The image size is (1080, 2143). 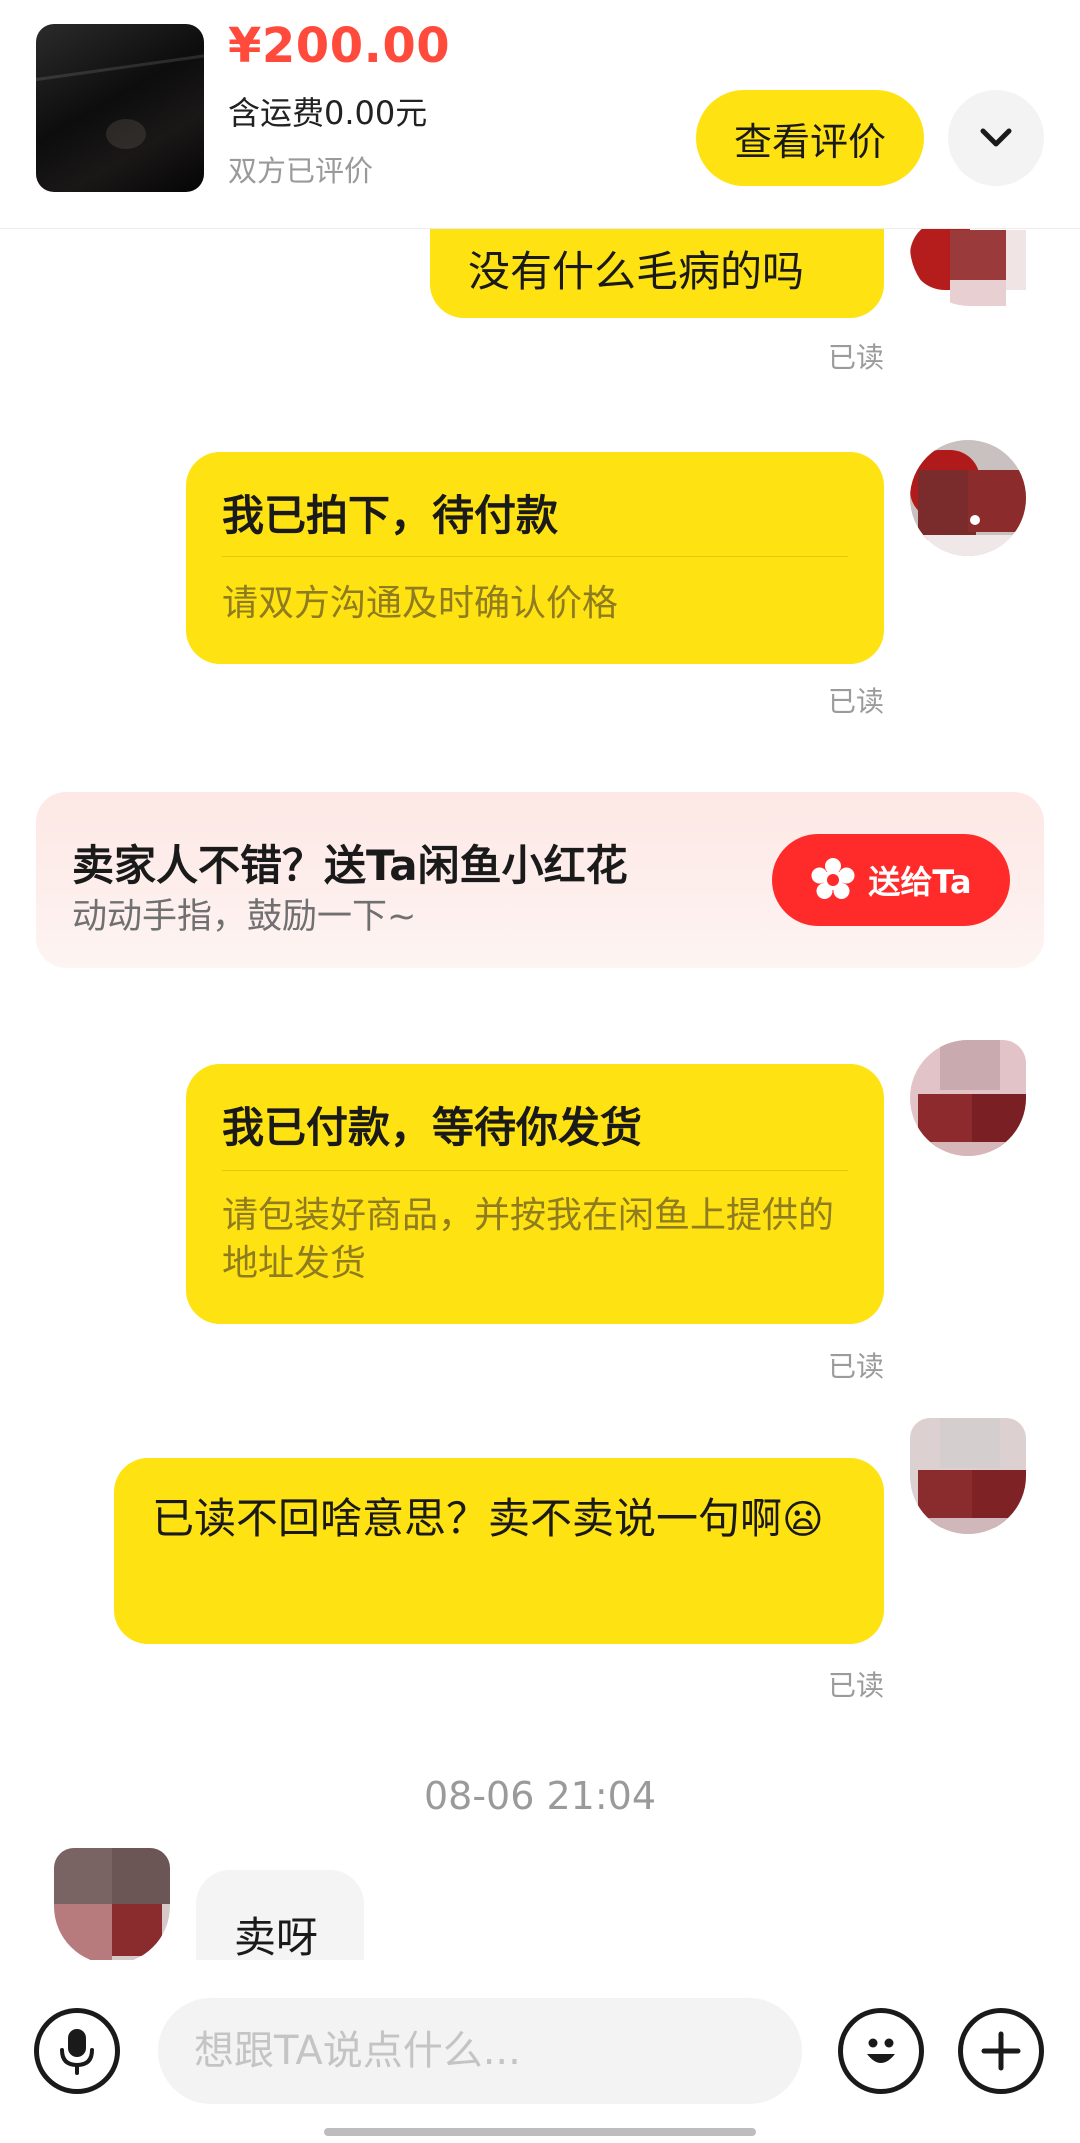 I want to click on order-status-card: 我已付款，等待你发货 请包装好商品，并按我在闲鱼上提供的地址发货, so click(x=535, y=1194).